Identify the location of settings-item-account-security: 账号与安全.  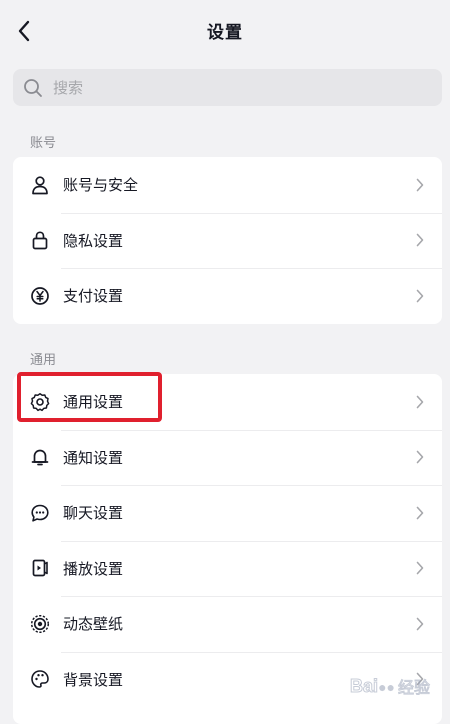
(227, 185).